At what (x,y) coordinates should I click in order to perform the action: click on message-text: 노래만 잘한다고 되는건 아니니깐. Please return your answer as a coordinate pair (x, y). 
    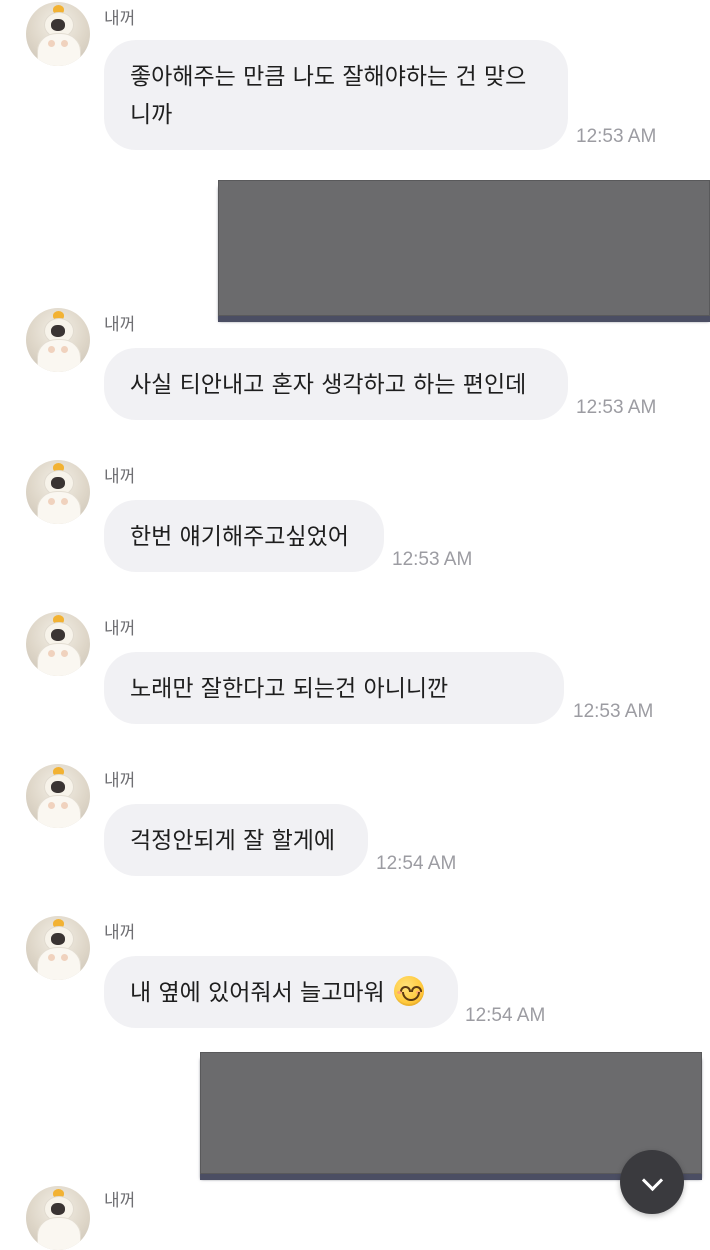
    Looking at the image, I should click on (289, 689).